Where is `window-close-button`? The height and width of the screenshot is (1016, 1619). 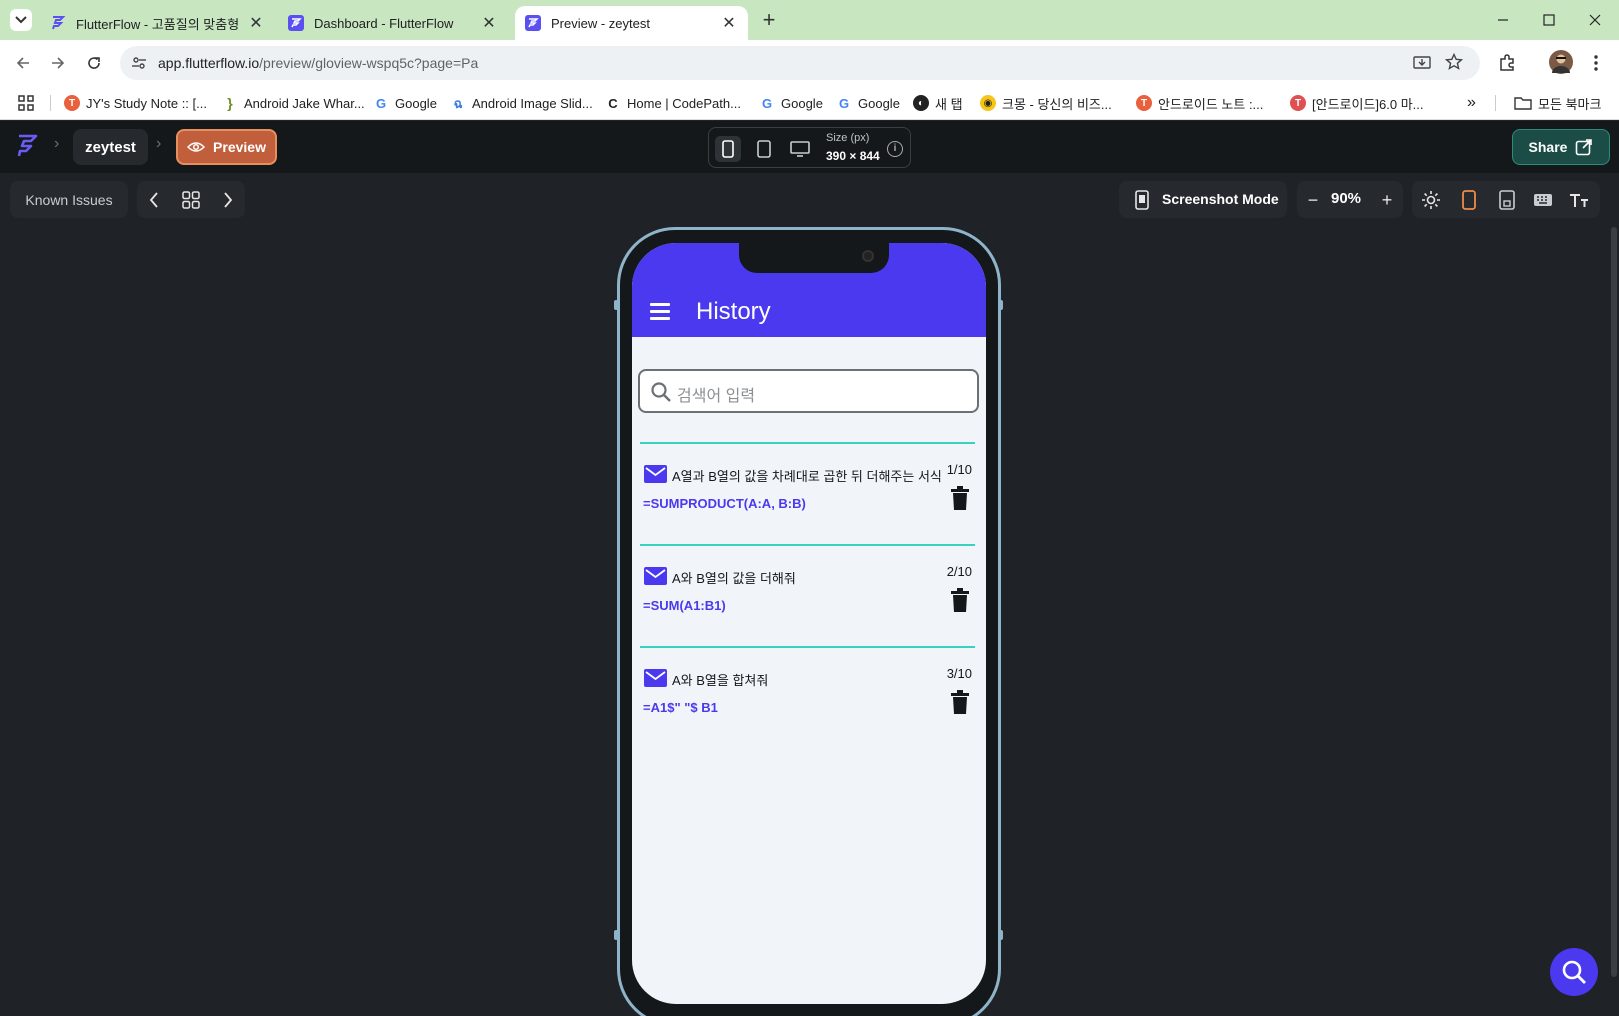 window-close-button is located at coordinates (1595, 20).